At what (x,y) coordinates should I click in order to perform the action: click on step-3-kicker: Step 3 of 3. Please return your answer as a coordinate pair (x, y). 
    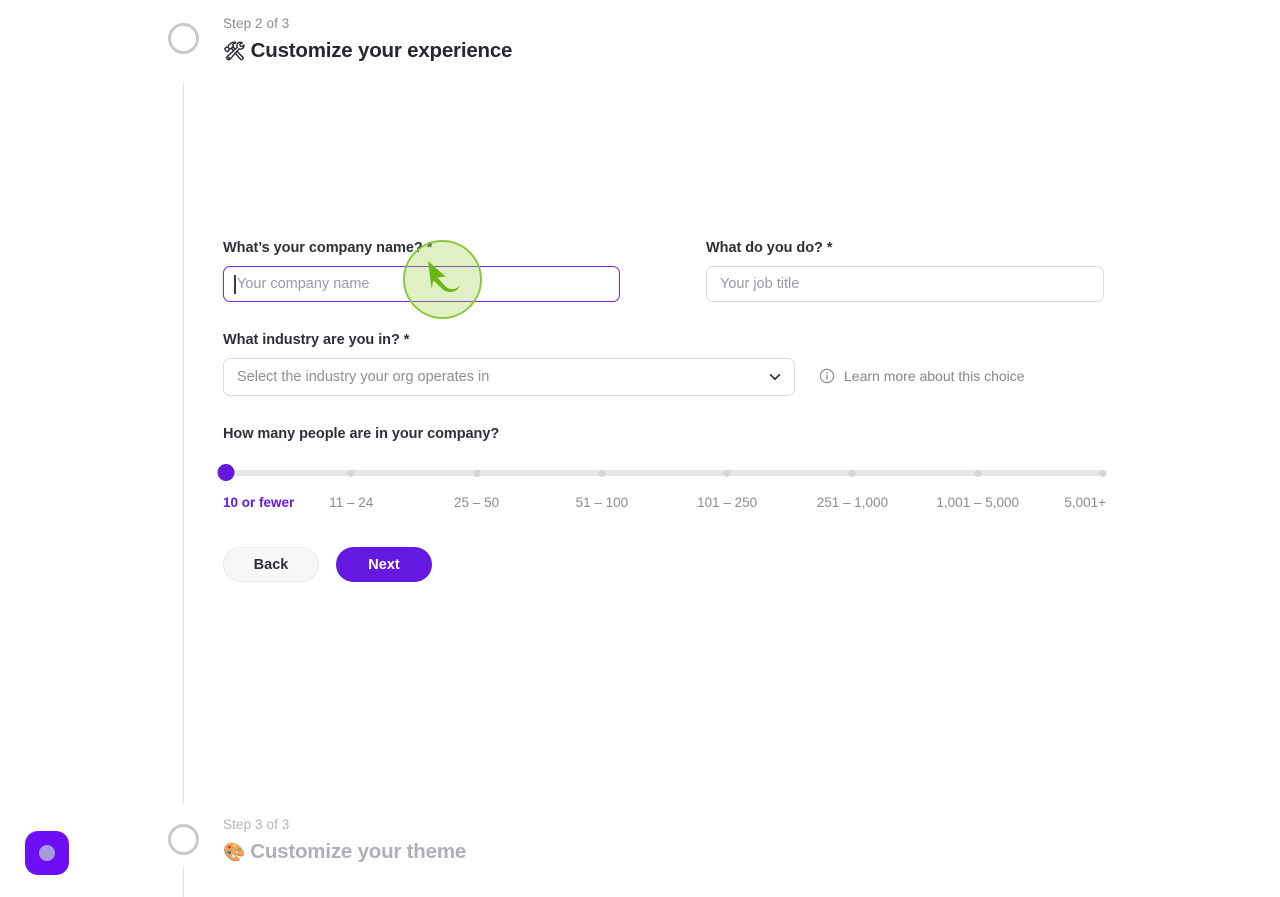
    Looking at the image, I should click on (256, 824).